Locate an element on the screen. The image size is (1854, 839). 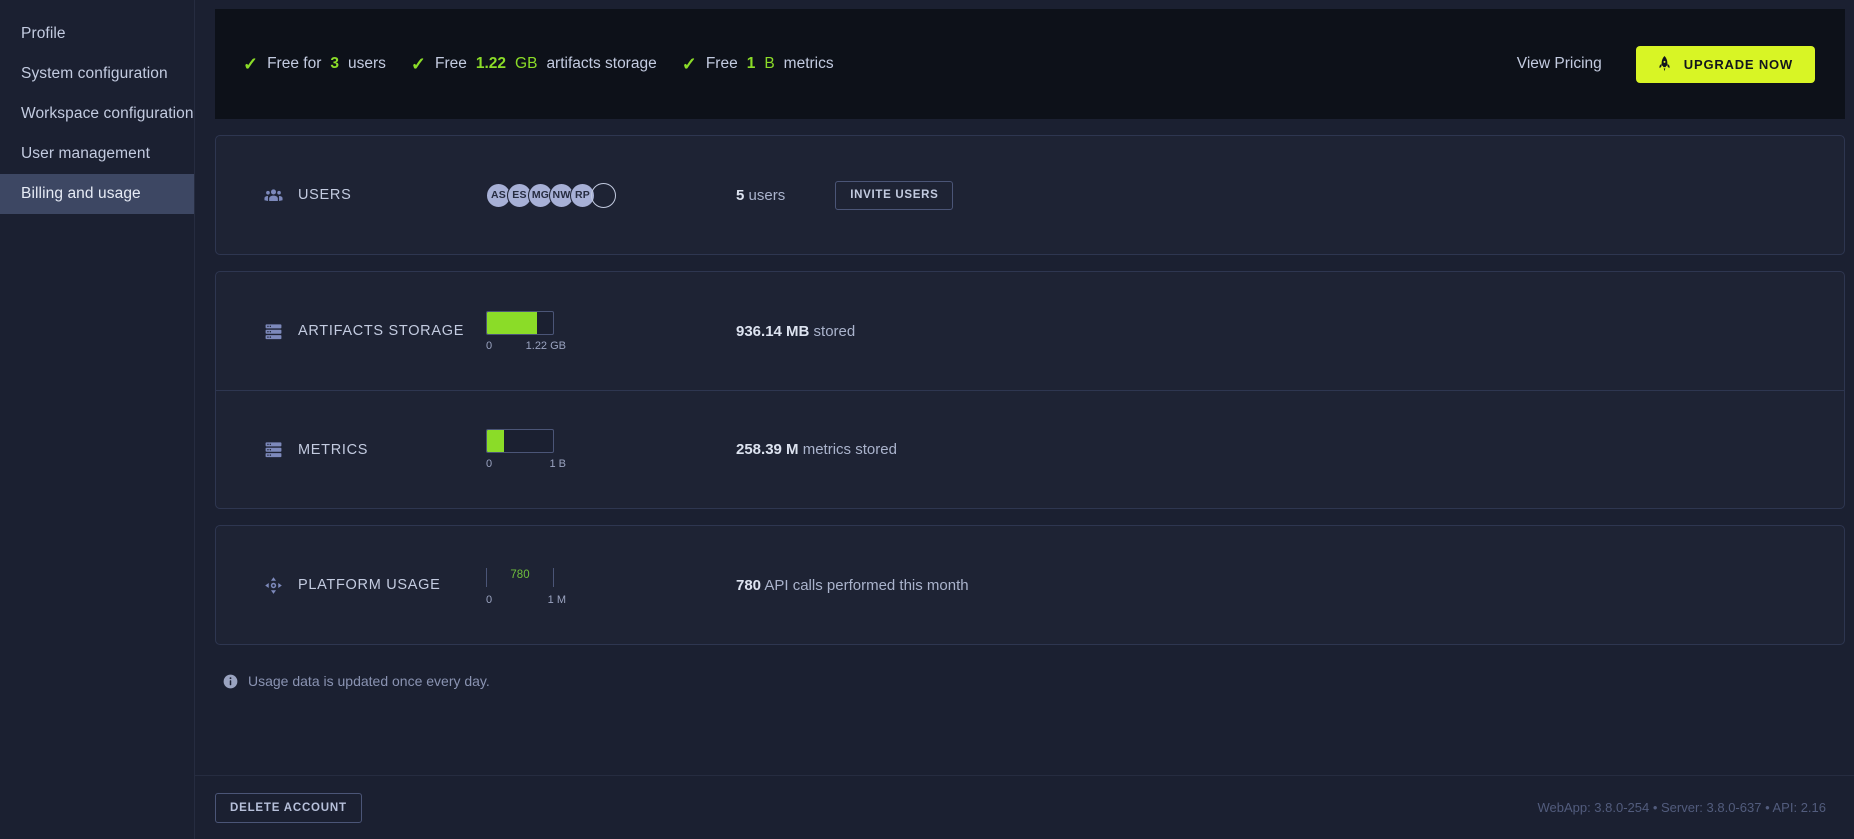
perk-value: 1.22 is located at coordinates (491, 63).